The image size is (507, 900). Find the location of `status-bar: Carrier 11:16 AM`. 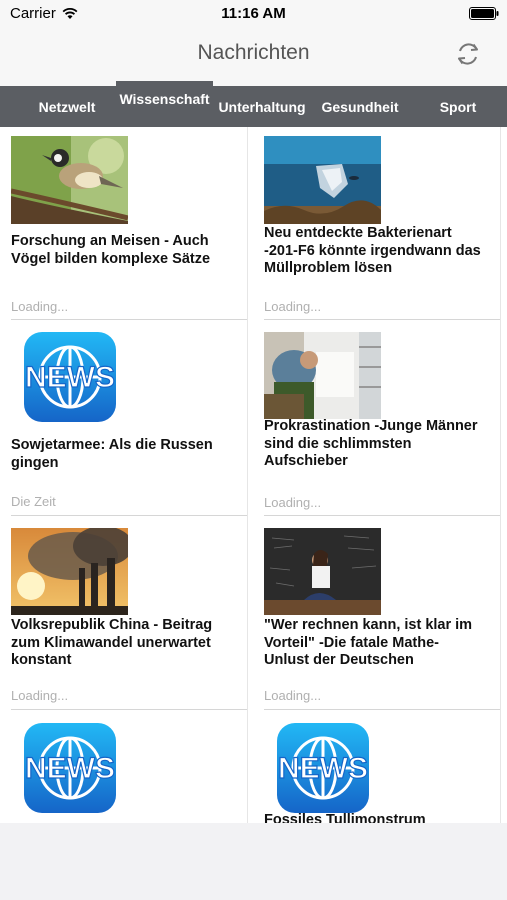

status-bar: Carrier 11:16 AM is located at coordinates (253, 14).